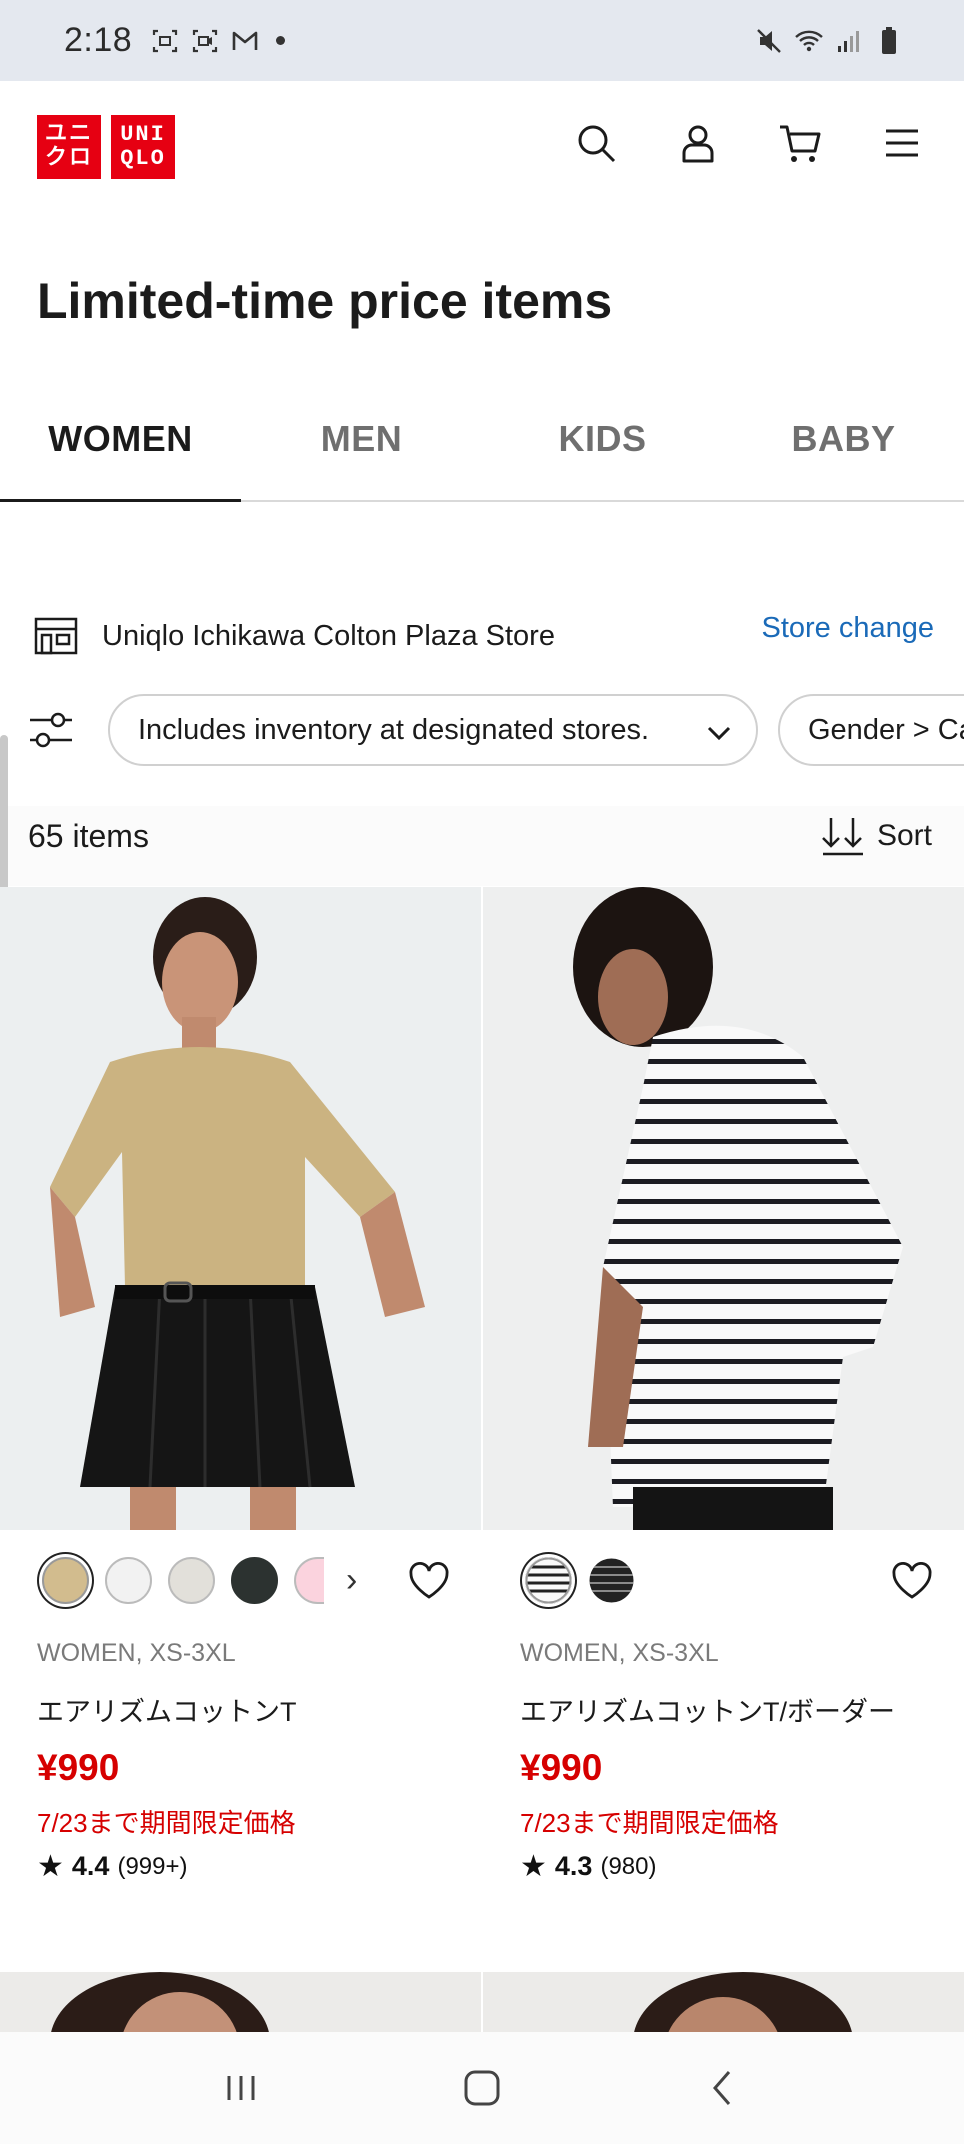 This screenshot has width=964, height=2144. I want to click on home-icon, so click(482, 2088).